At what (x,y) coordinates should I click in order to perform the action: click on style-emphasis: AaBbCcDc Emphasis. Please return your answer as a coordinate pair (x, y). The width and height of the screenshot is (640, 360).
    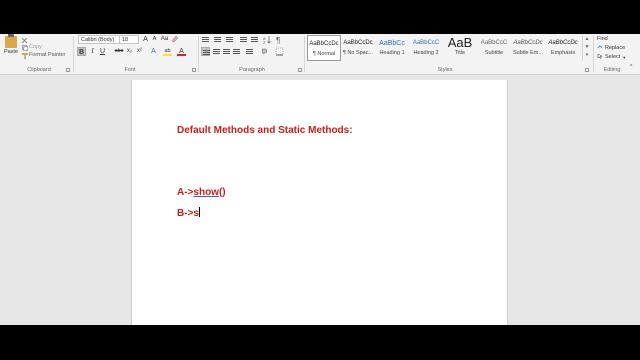
    Looking at the image, I should click on (563, 48).